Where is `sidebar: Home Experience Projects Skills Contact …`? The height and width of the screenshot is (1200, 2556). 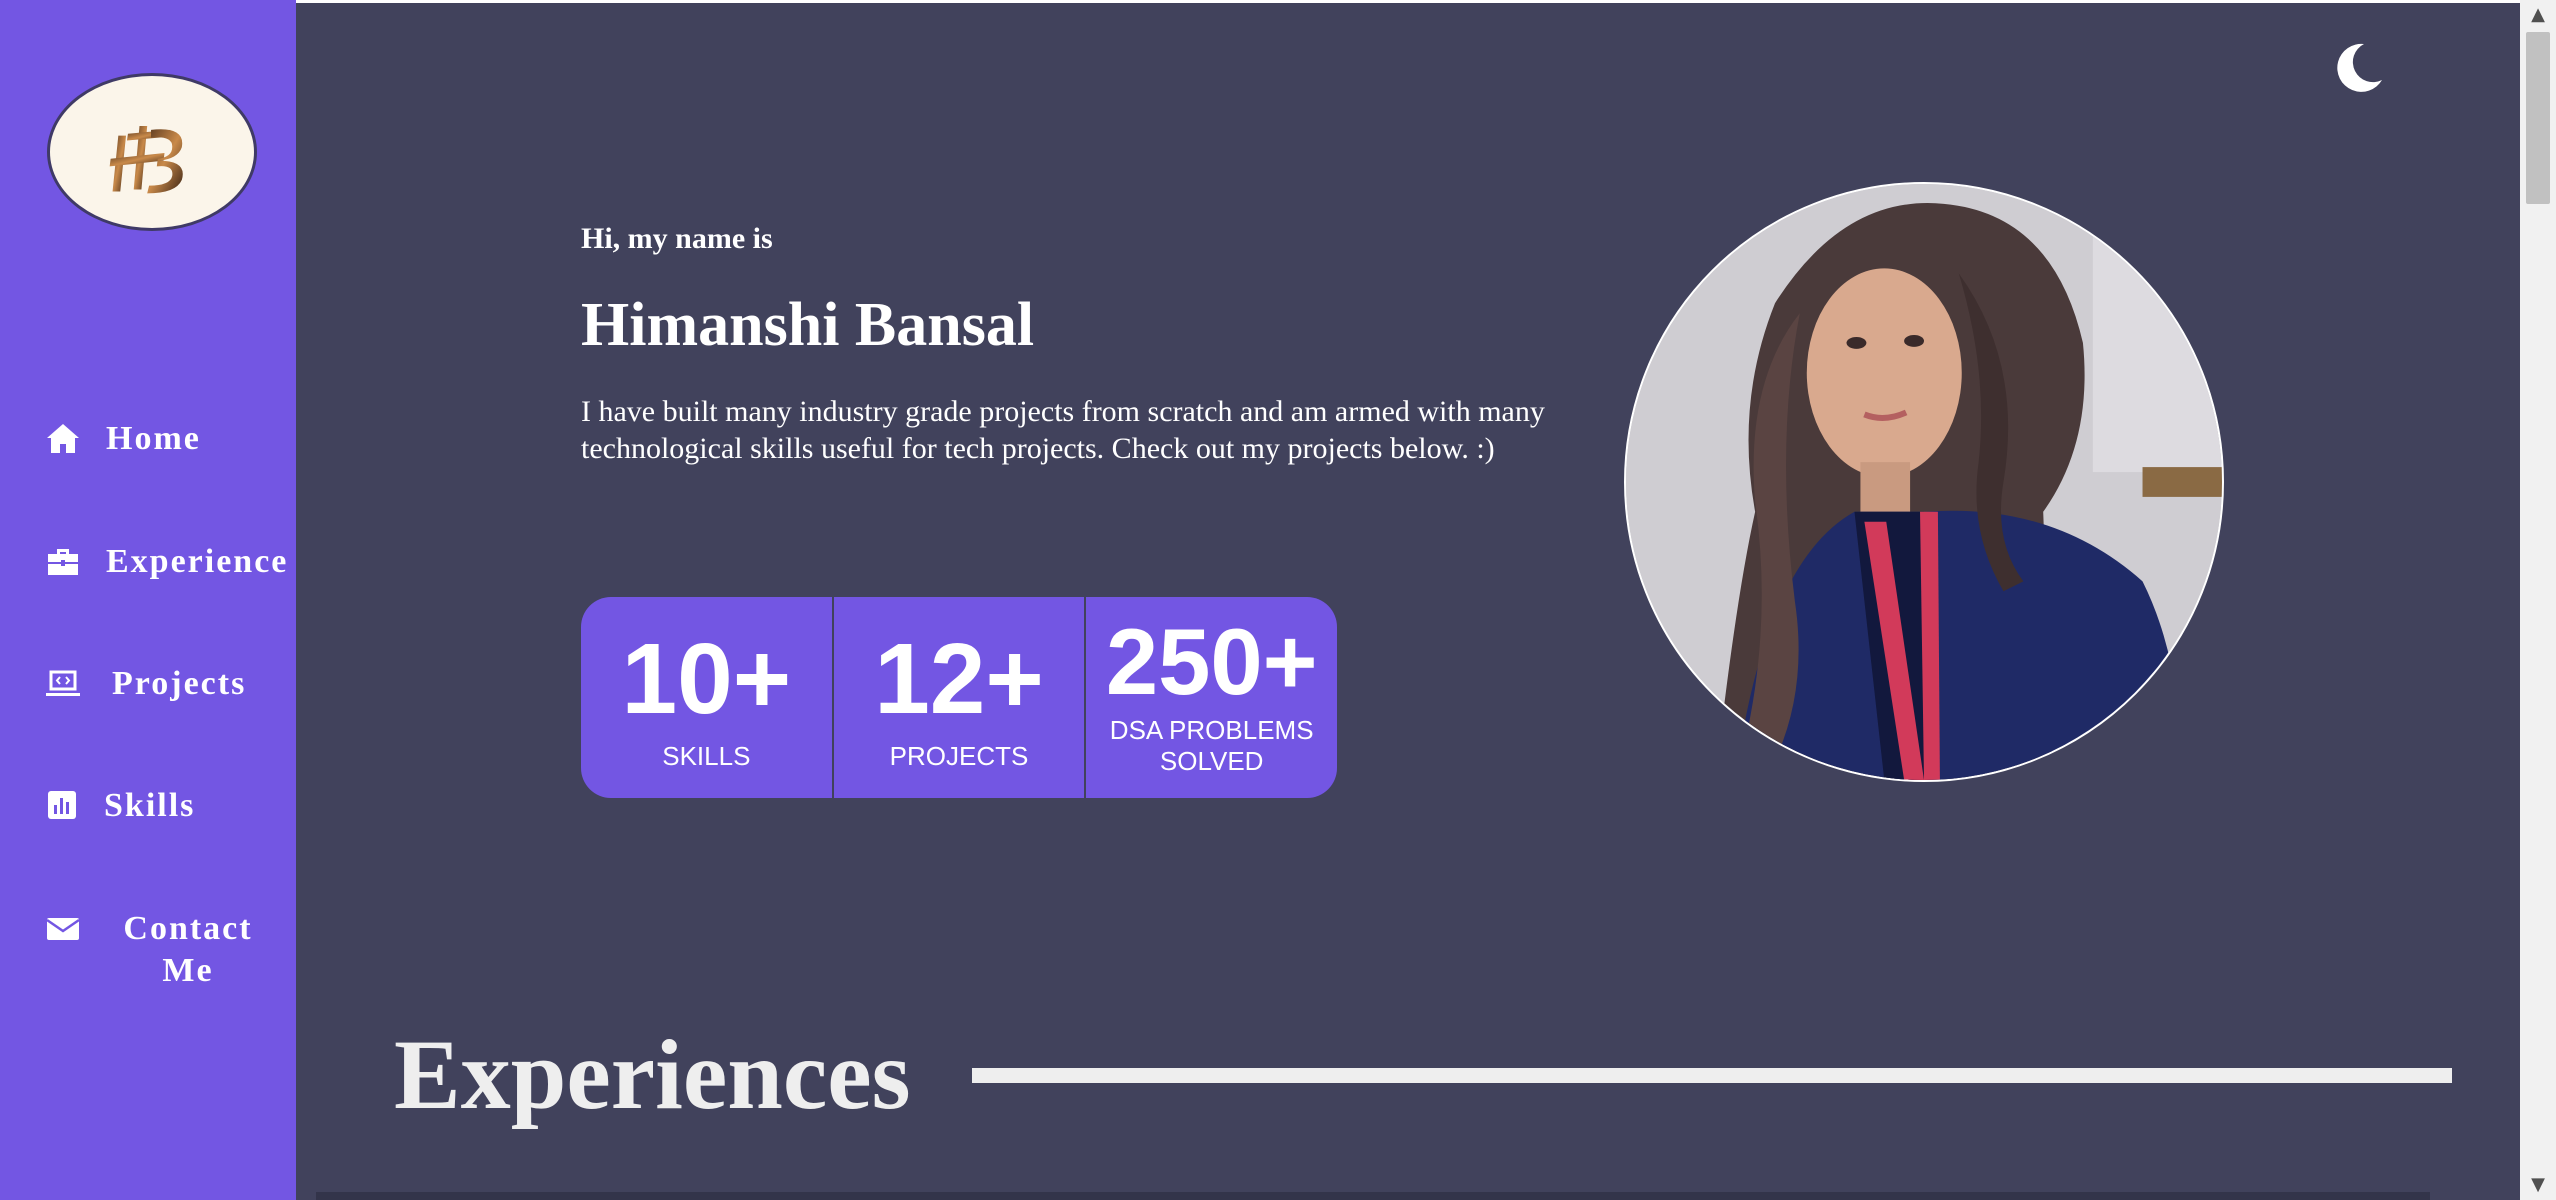 sidebar: Home Experience Projects Skills Contact … is located at coordinates (148, 600).